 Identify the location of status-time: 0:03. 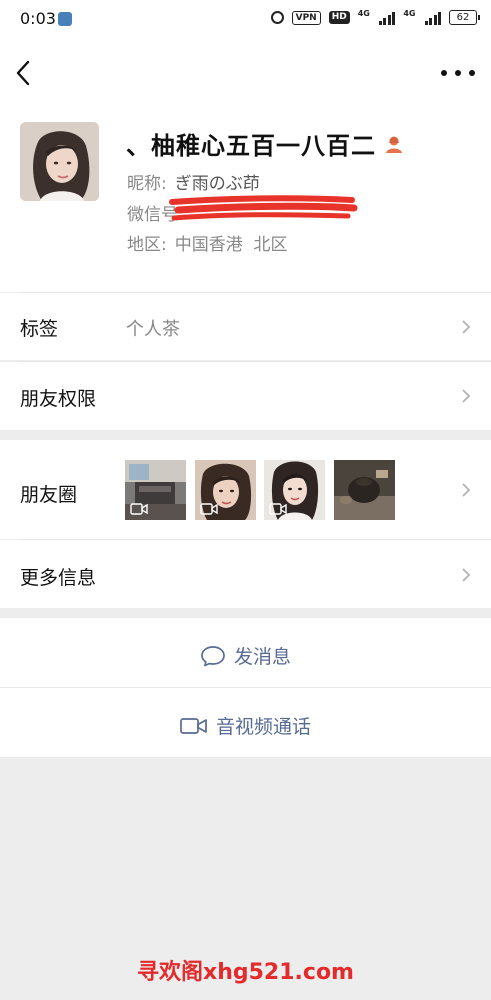
(38, 18).